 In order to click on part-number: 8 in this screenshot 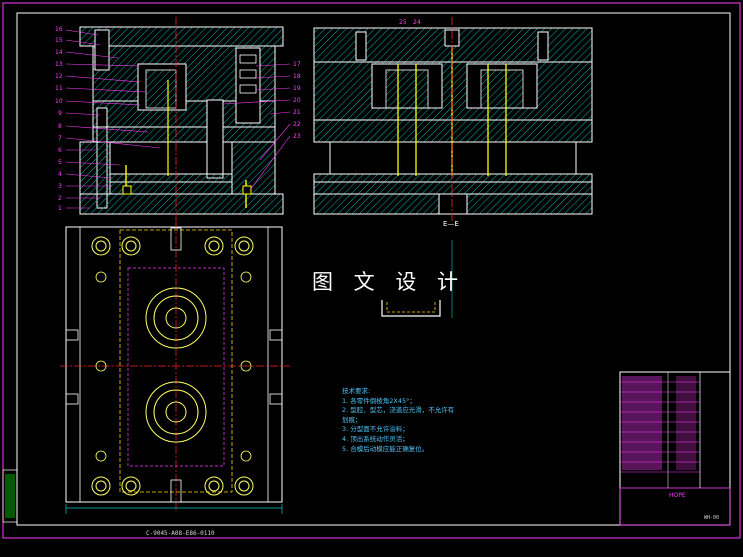, I will do `click(60, 126)`.